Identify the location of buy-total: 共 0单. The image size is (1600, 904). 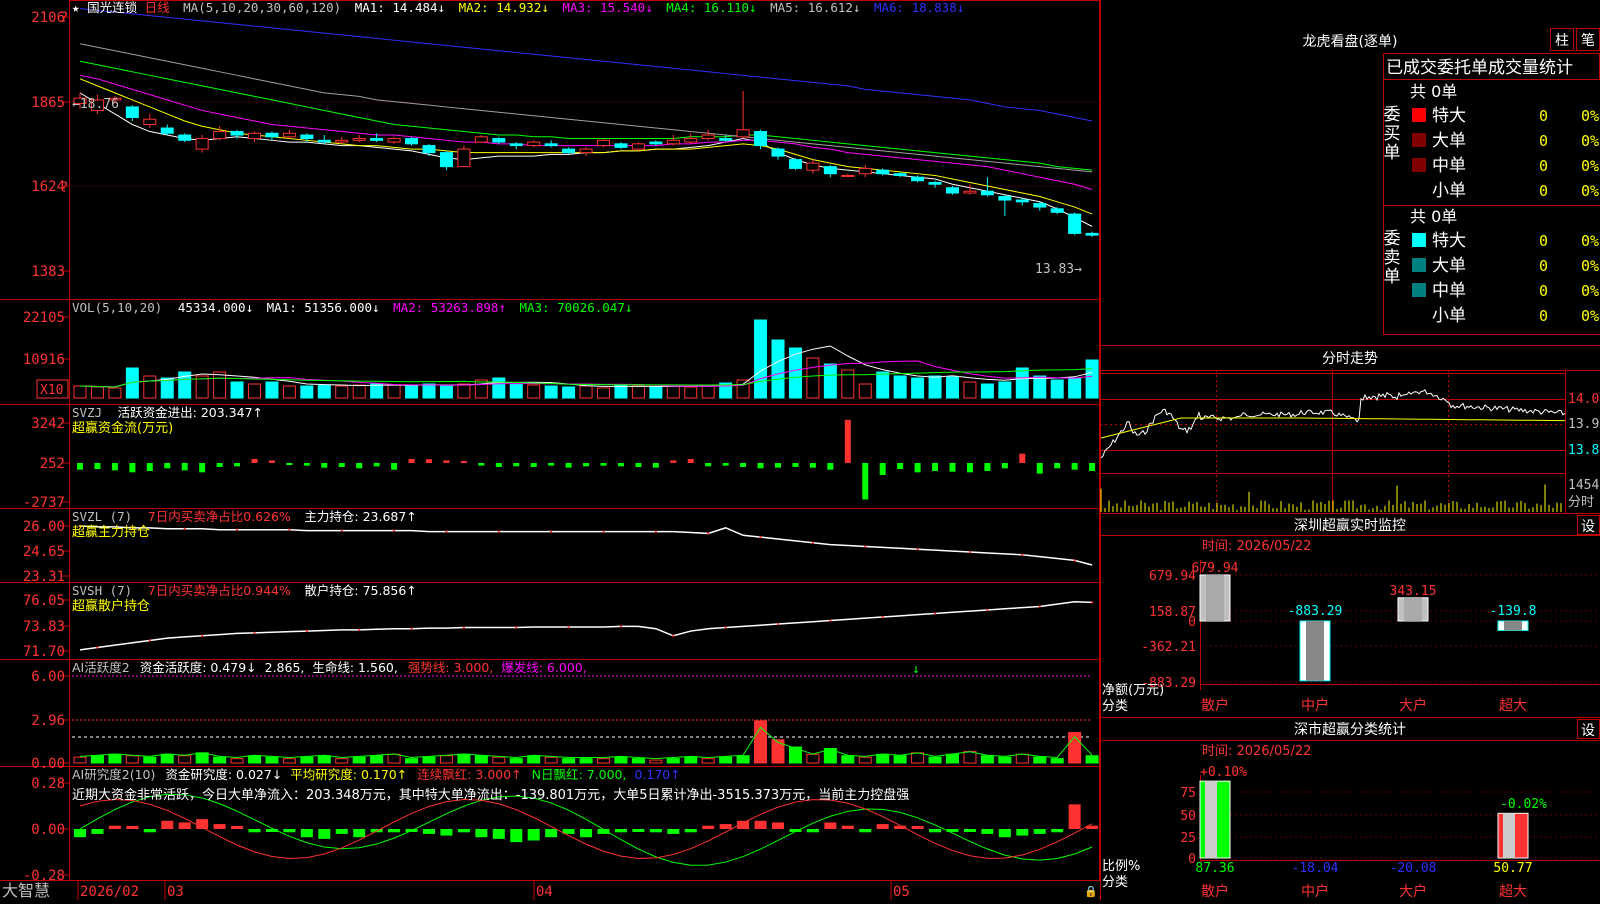
(1433, 91).